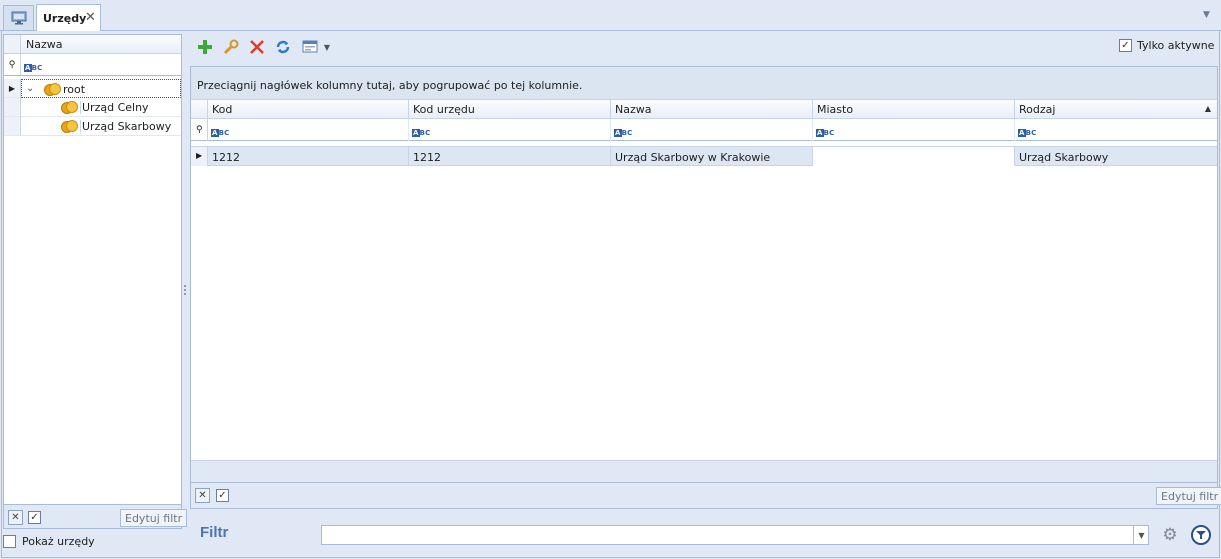 Image resolution: width=1221 pixels, height=559 pixels. What do you see at coordinates (58, 541) in the screenshot?
I see `show-offices-label: Pokaż urzędy` at bounding box center [58, 541].